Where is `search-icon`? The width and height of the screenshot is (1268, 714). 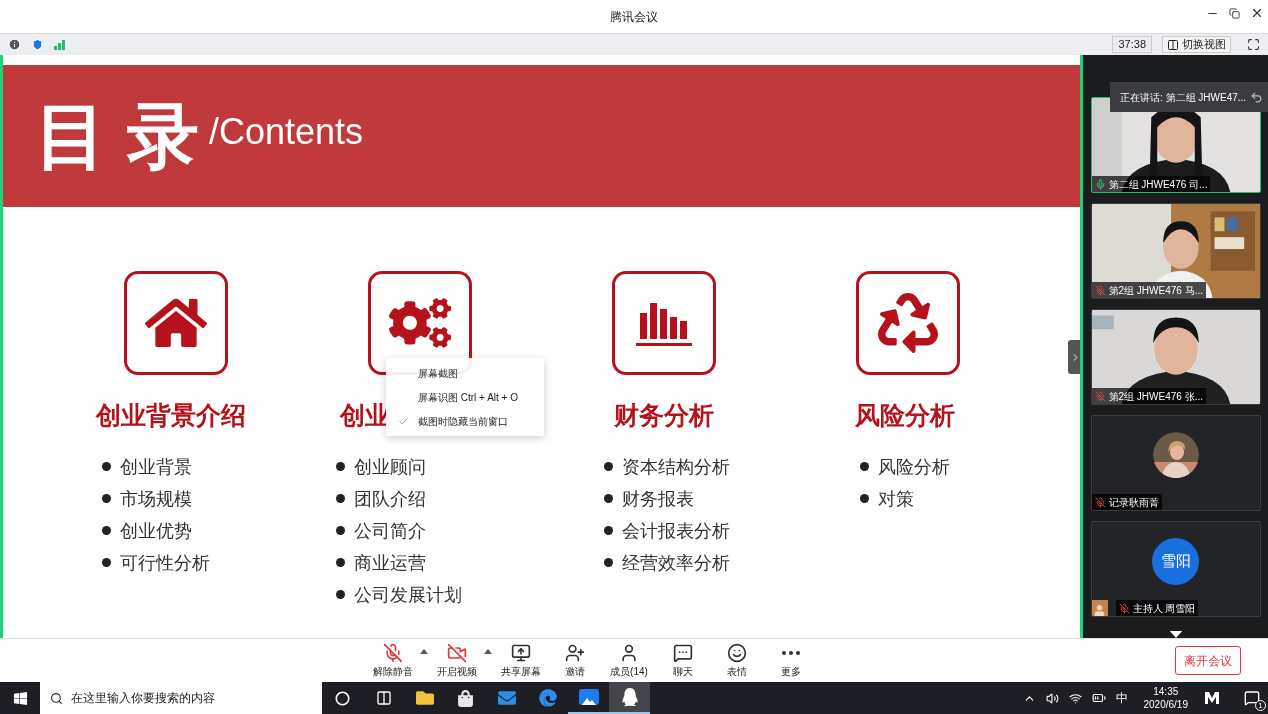
search-icon is located at coordinates (56, 698).